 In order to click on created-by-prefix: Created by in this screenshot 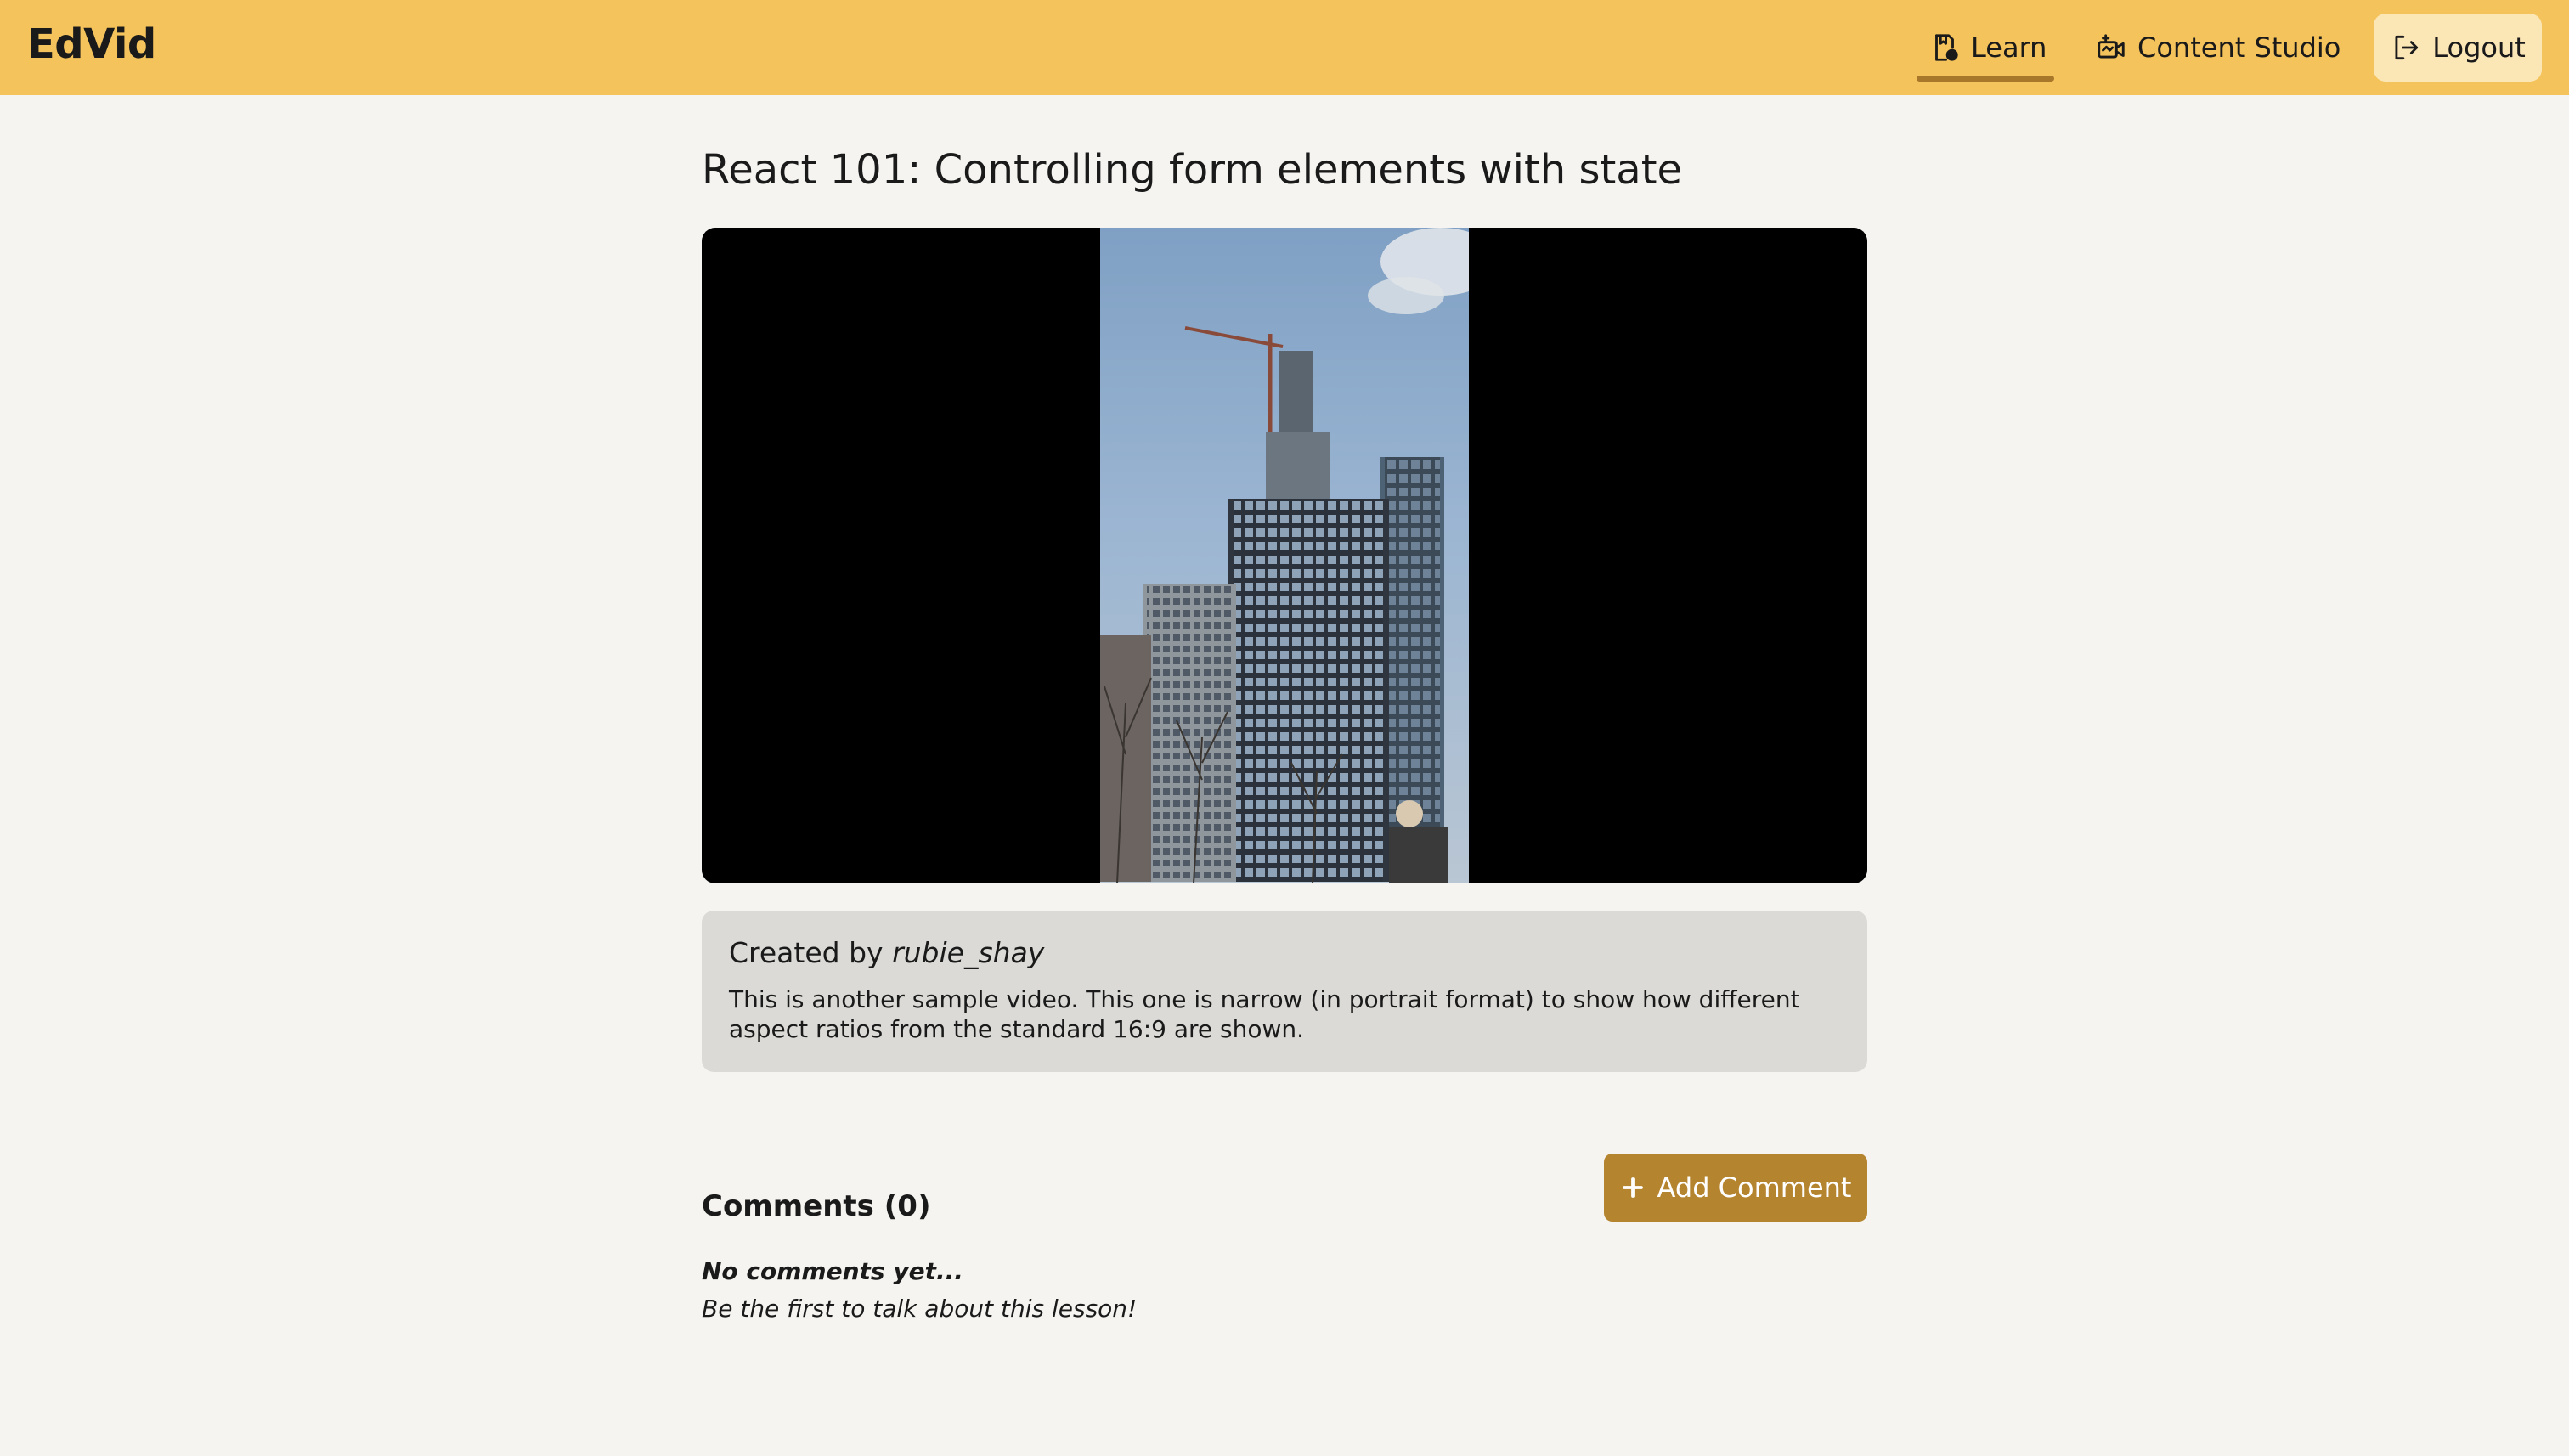, I will do `click(807, 953)`.